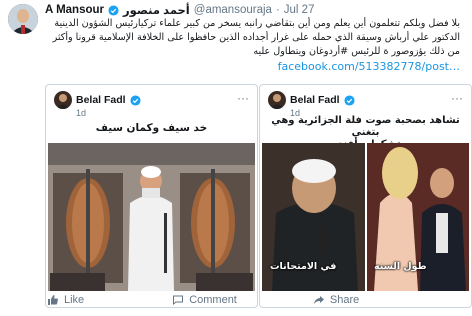 This screenshot has height=316, width=472. Describe the element at coordinates (74, 300) in the screenshot. I see `like-label: Like` at that location.